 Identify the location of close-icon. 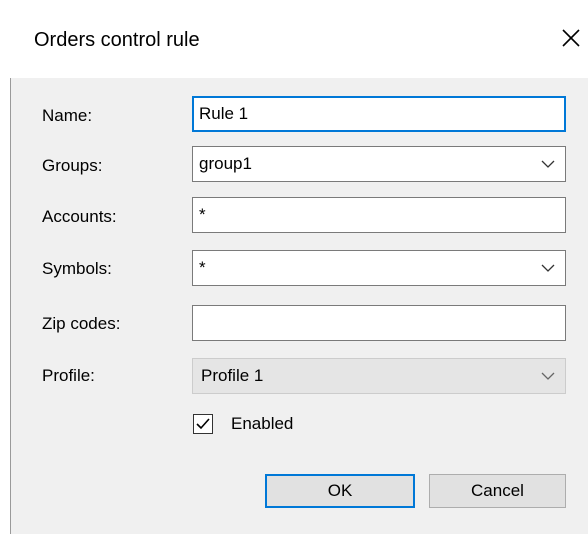
(571, 38).